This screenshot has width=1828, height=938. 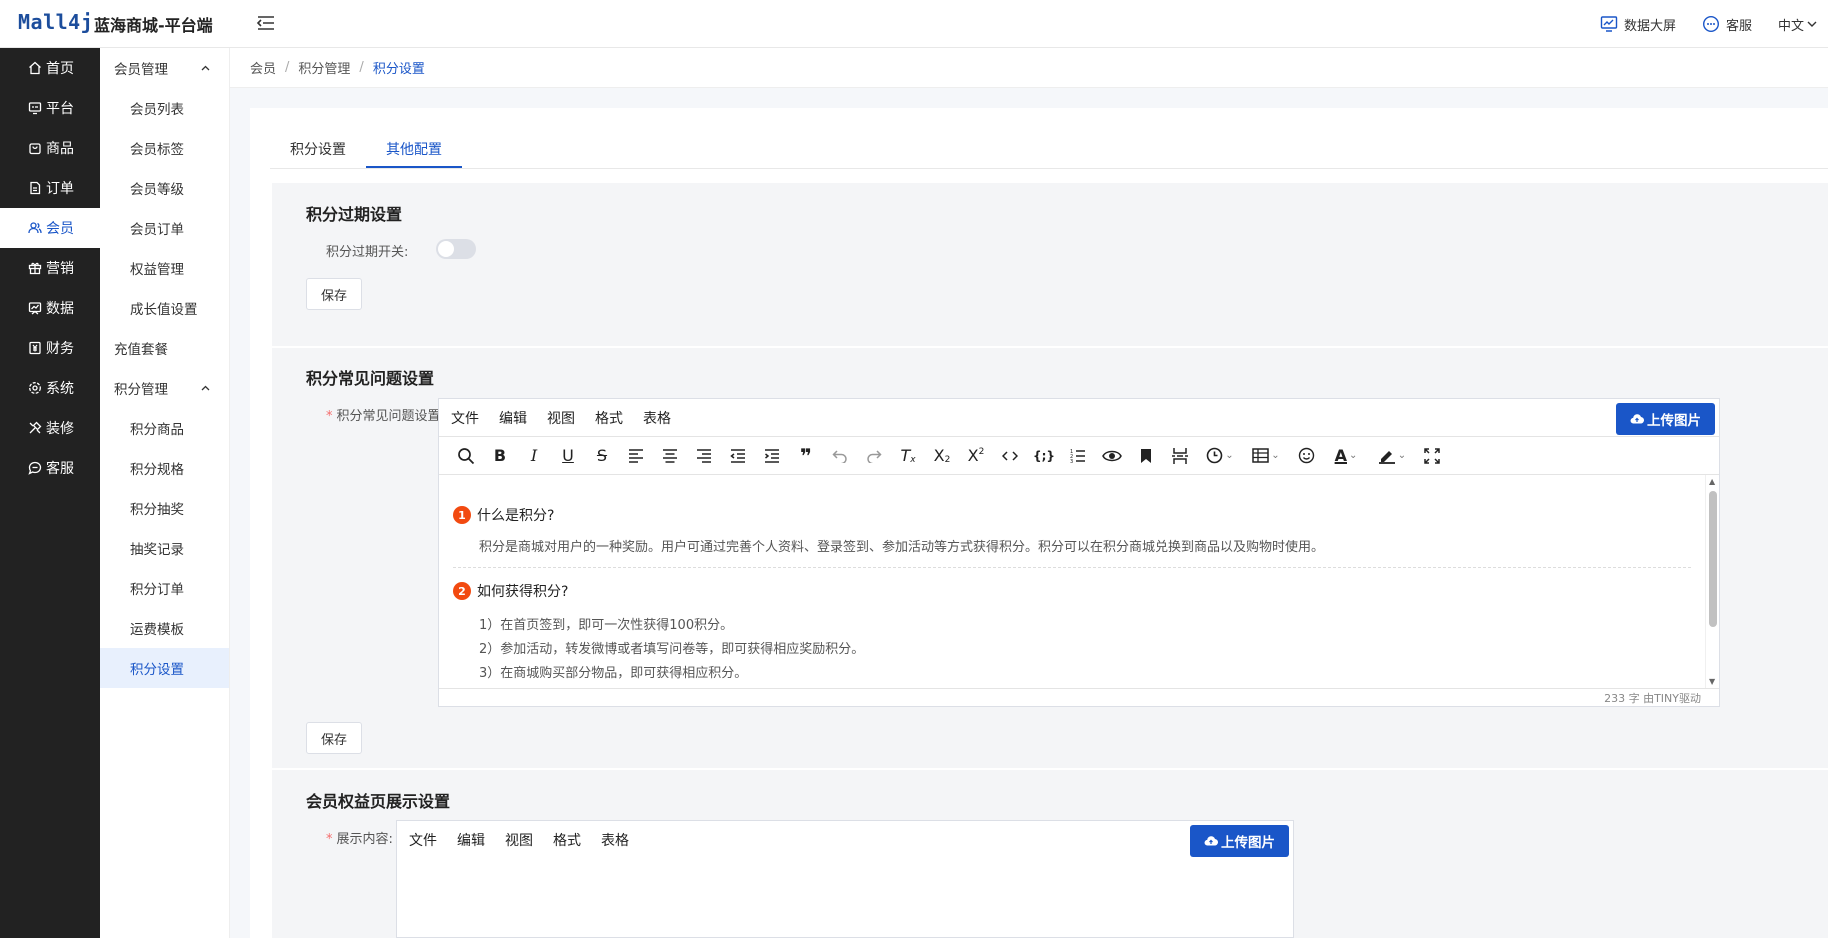 I want to click on subnav-item-member-level: 会员等级, so click(x=164, y=188).